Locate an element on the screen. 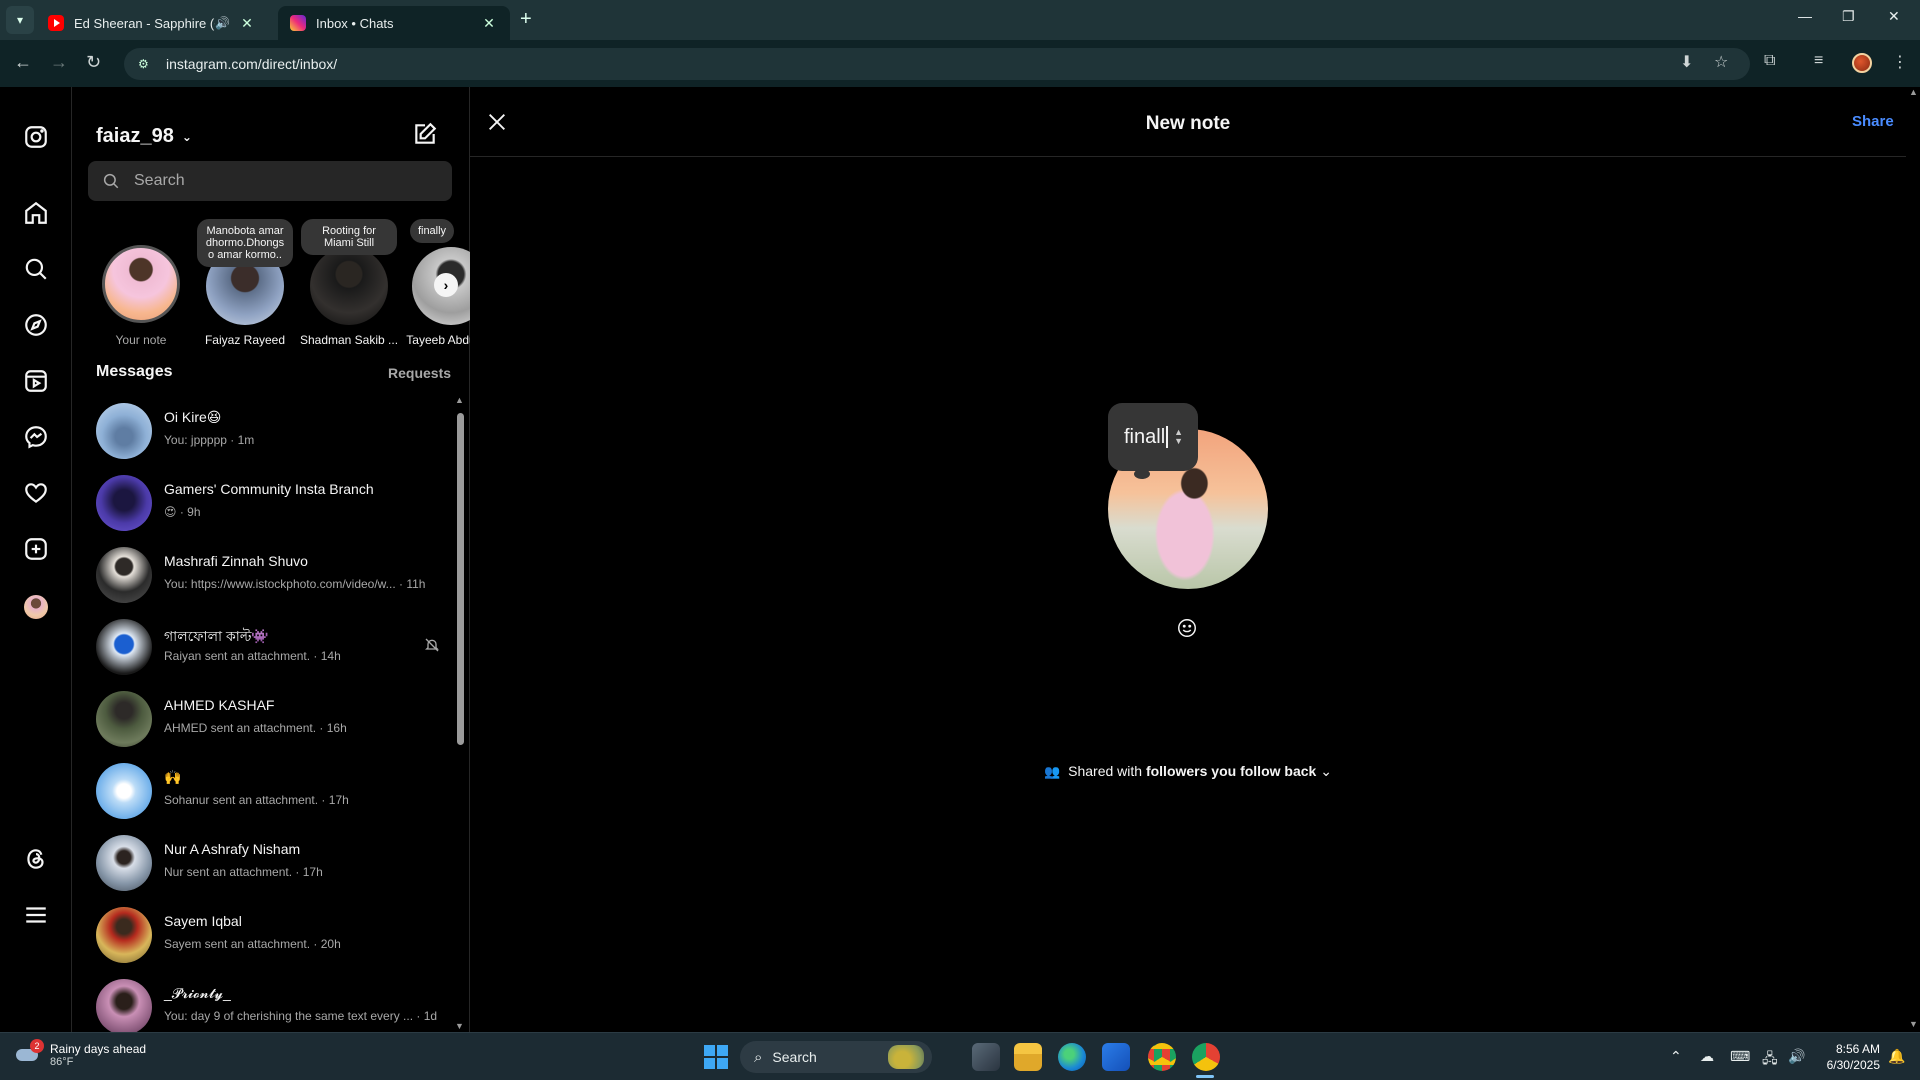  install-app-icon: ⬇ is located at coordinates (1686, 62).